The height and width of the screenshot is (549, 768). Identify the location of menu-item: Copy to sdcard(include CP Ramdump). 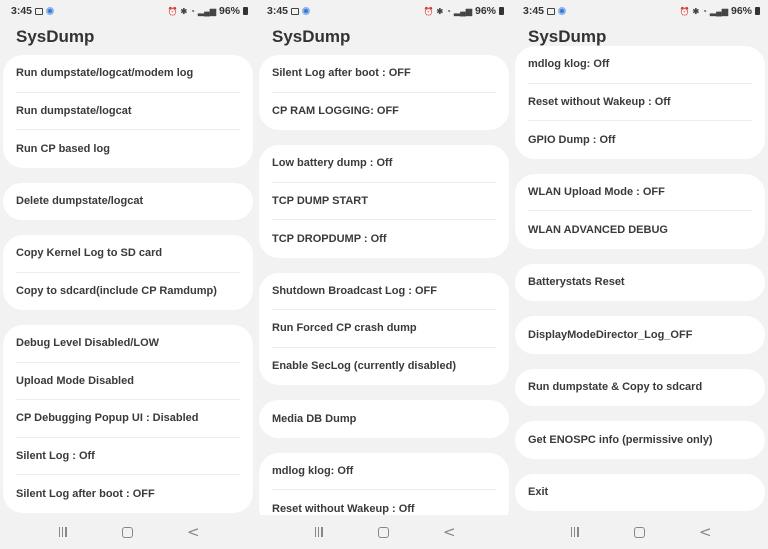
(128, 292).